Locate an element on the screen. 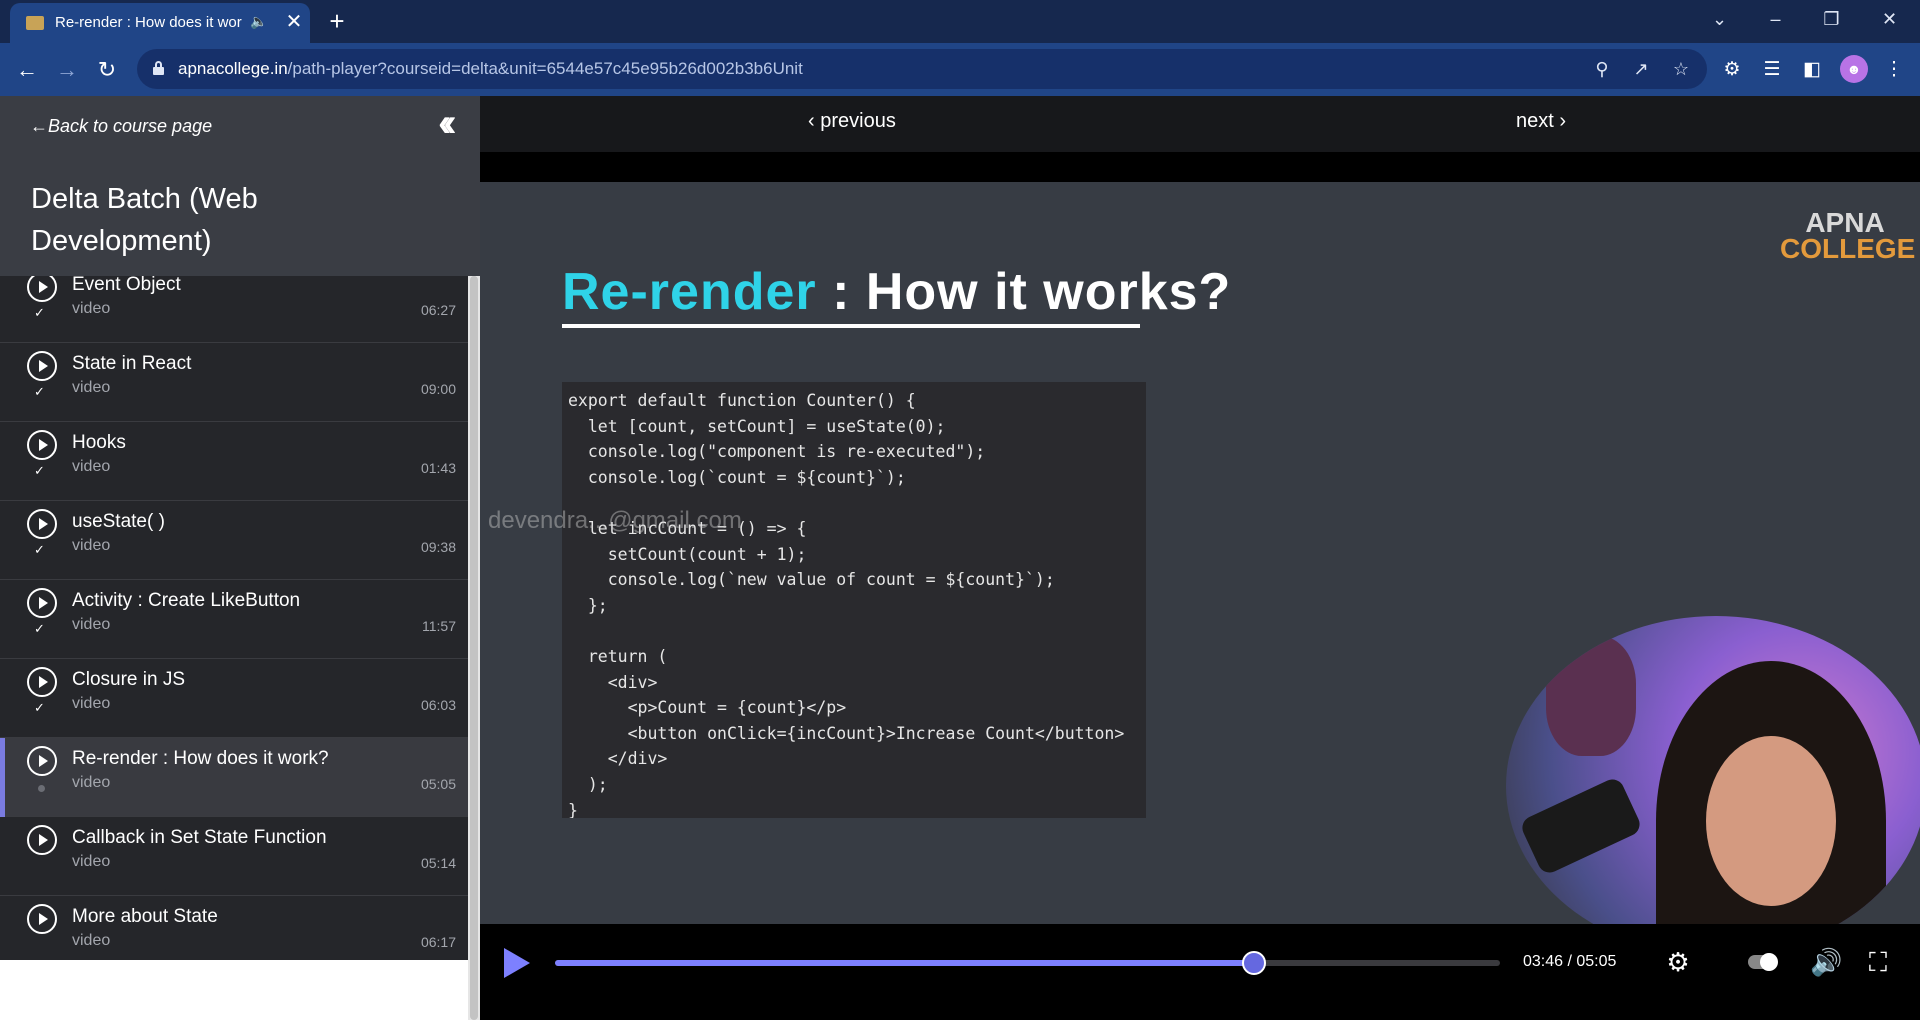  code-line: <div> is located at coordinates (613, 682).